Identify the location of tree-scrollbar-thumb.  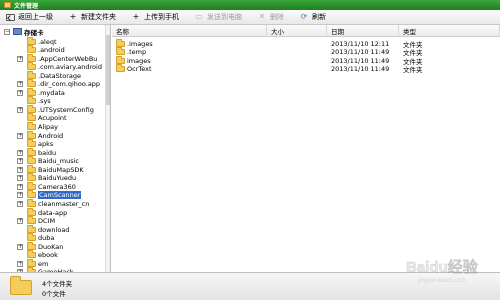
(108, 70).